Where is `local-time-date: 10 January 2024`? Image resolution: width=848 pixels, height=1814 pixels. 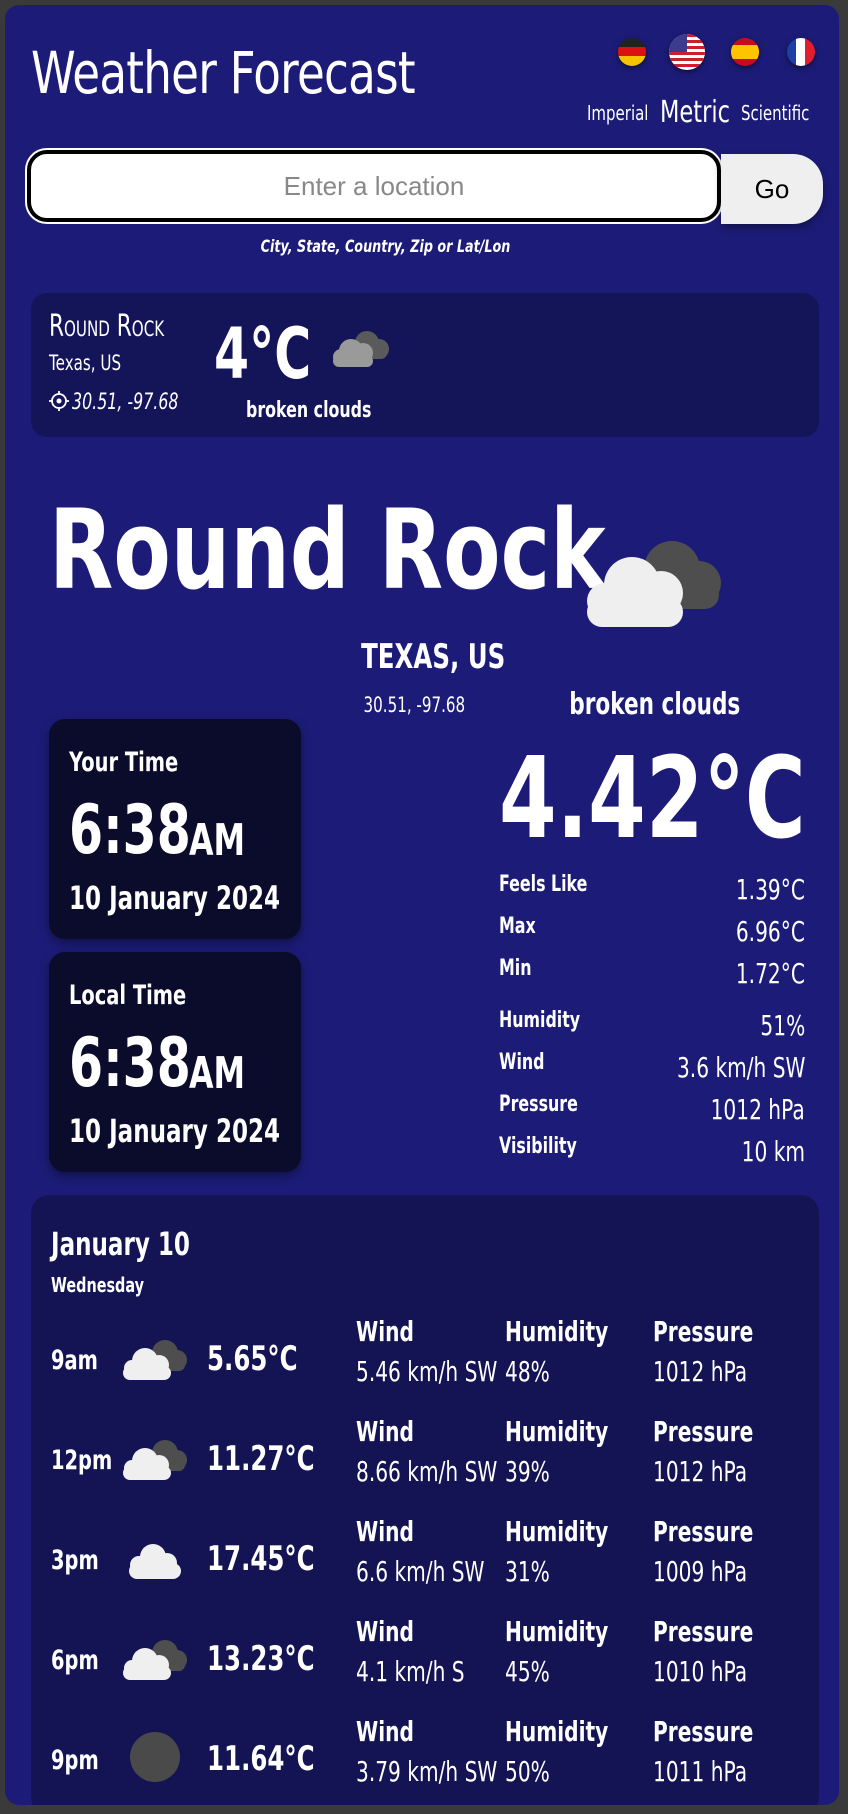
local-time-date: 10 January 2024 is located at coordinates (175, 1131).